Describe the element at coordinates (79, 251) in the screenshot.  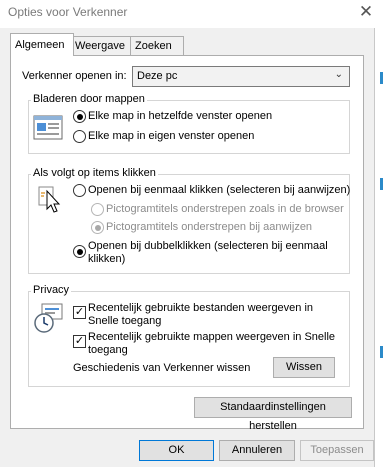
I see `radio-double-click` at that location.